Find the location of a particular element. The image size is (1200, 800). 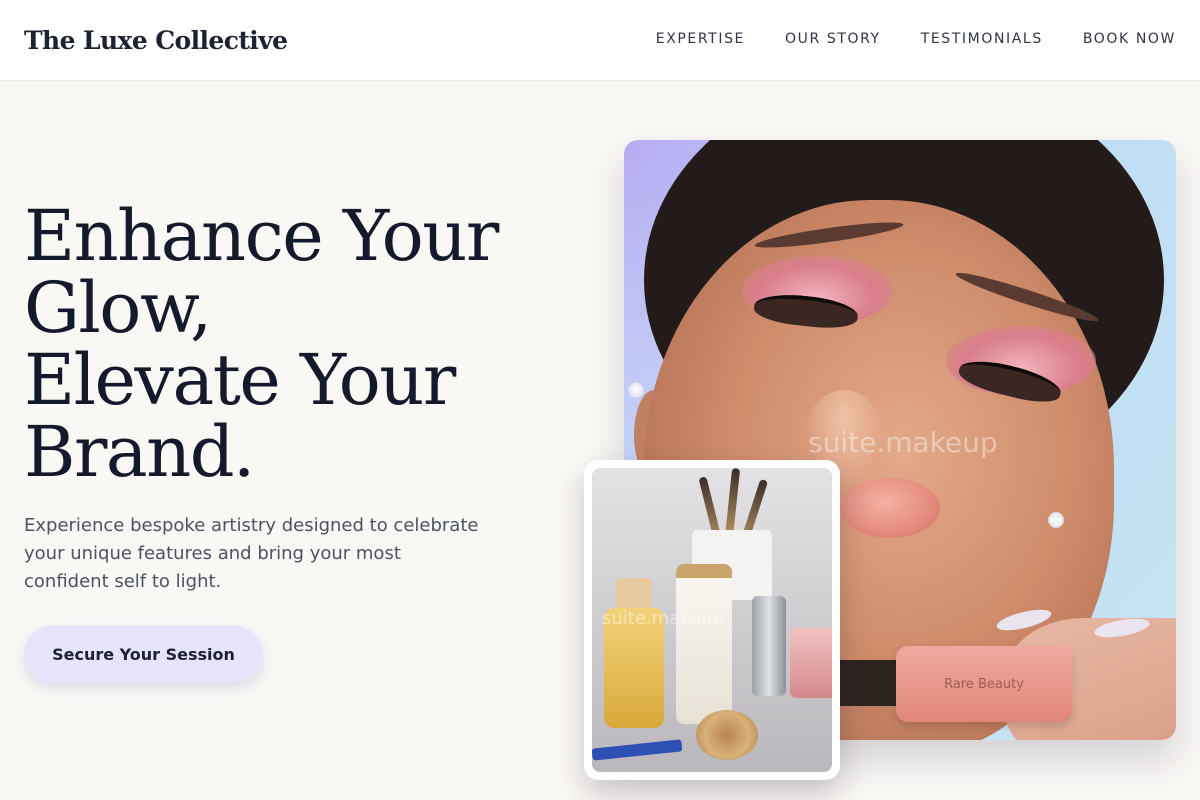

nav-link-our-story: OUR STORY is located at coordinates (833, 39).